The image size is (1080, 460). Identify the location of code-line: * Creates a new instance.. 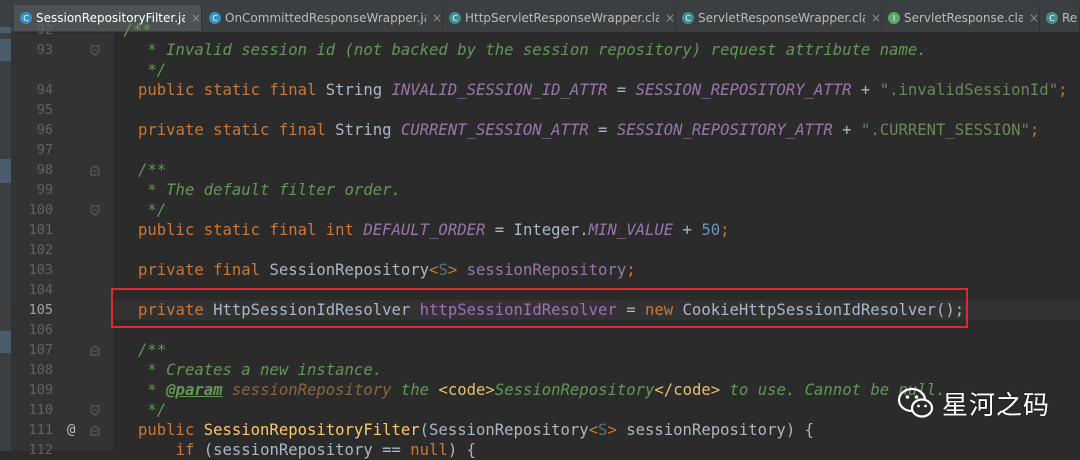
(260, 370).